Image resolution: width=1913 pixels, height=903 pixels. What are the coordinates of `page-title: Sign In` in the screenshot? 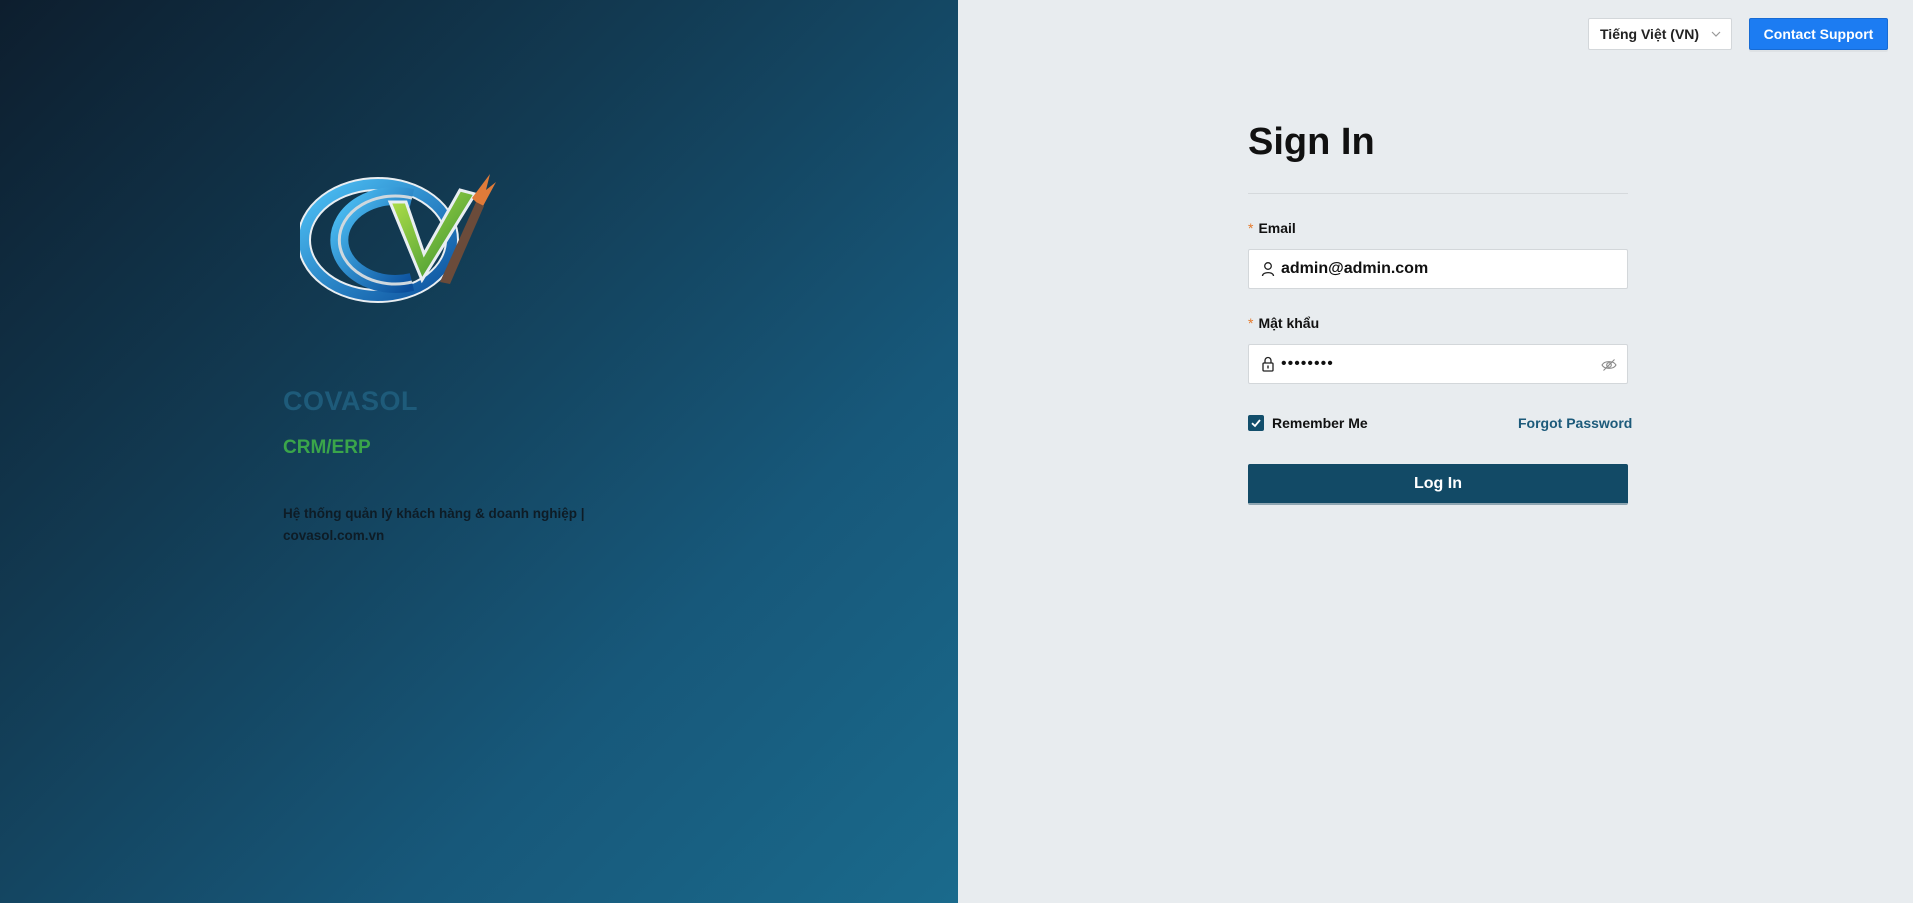 It's located at (1311, 142).